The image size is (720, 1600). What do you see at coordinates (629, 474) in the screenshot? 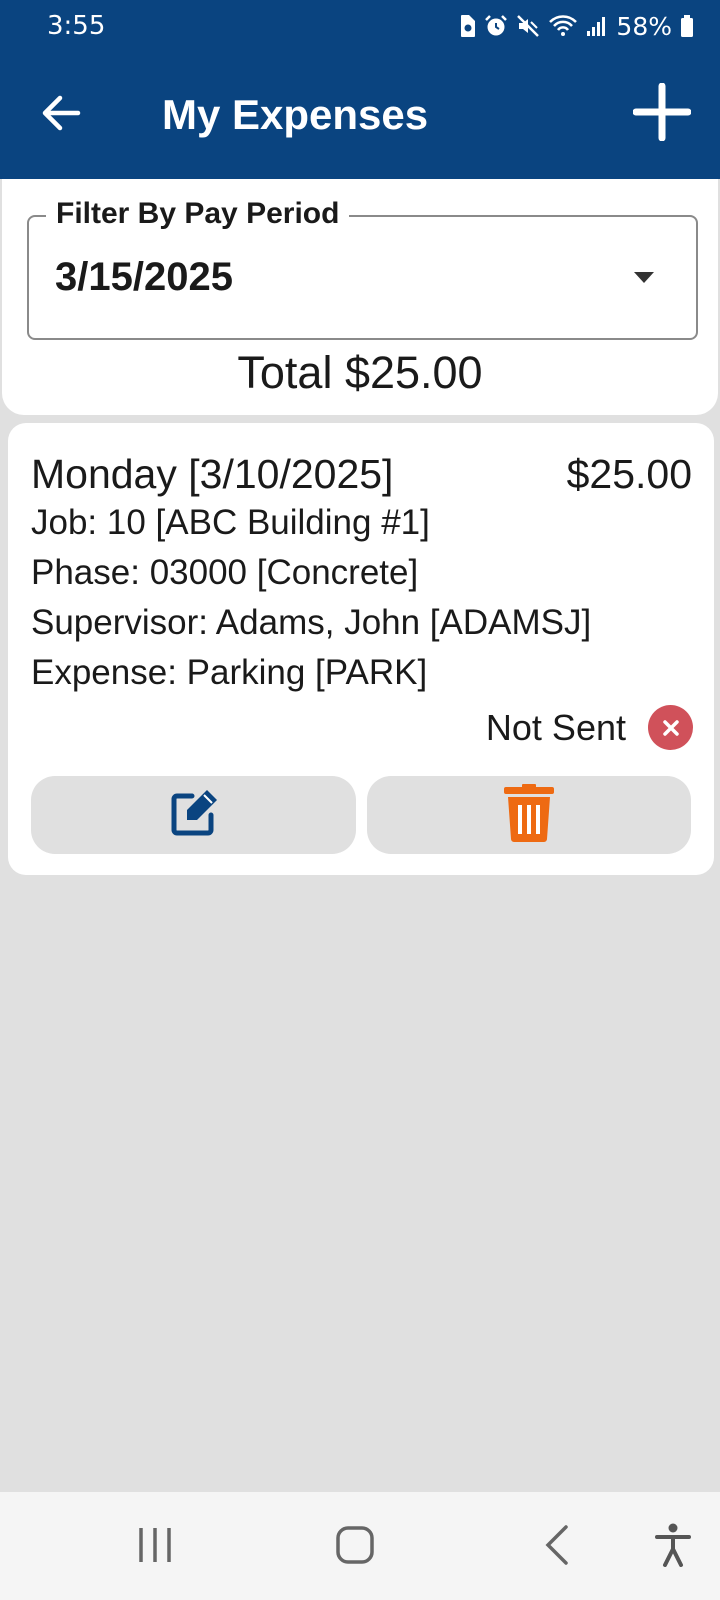
I see `expense-amount: $25.00` at bounding box center [629, 474].